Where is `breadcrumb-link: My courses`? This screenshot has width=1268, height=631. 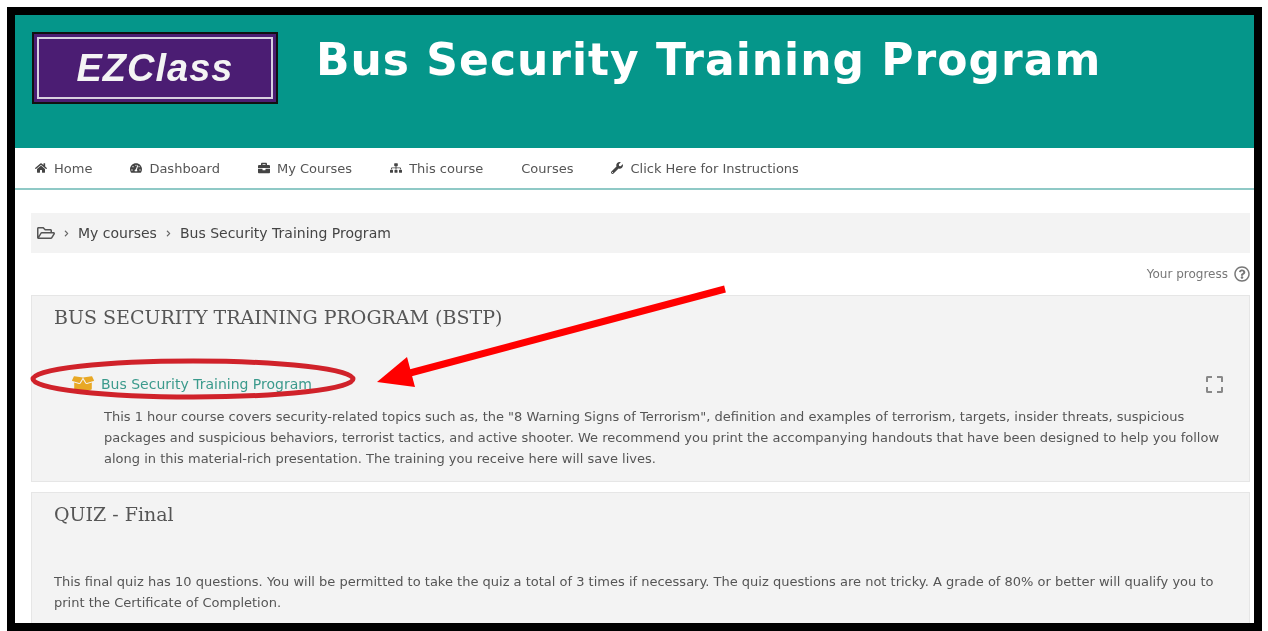
breadcrumb-link: My courses is located at coordinates (117, 233).